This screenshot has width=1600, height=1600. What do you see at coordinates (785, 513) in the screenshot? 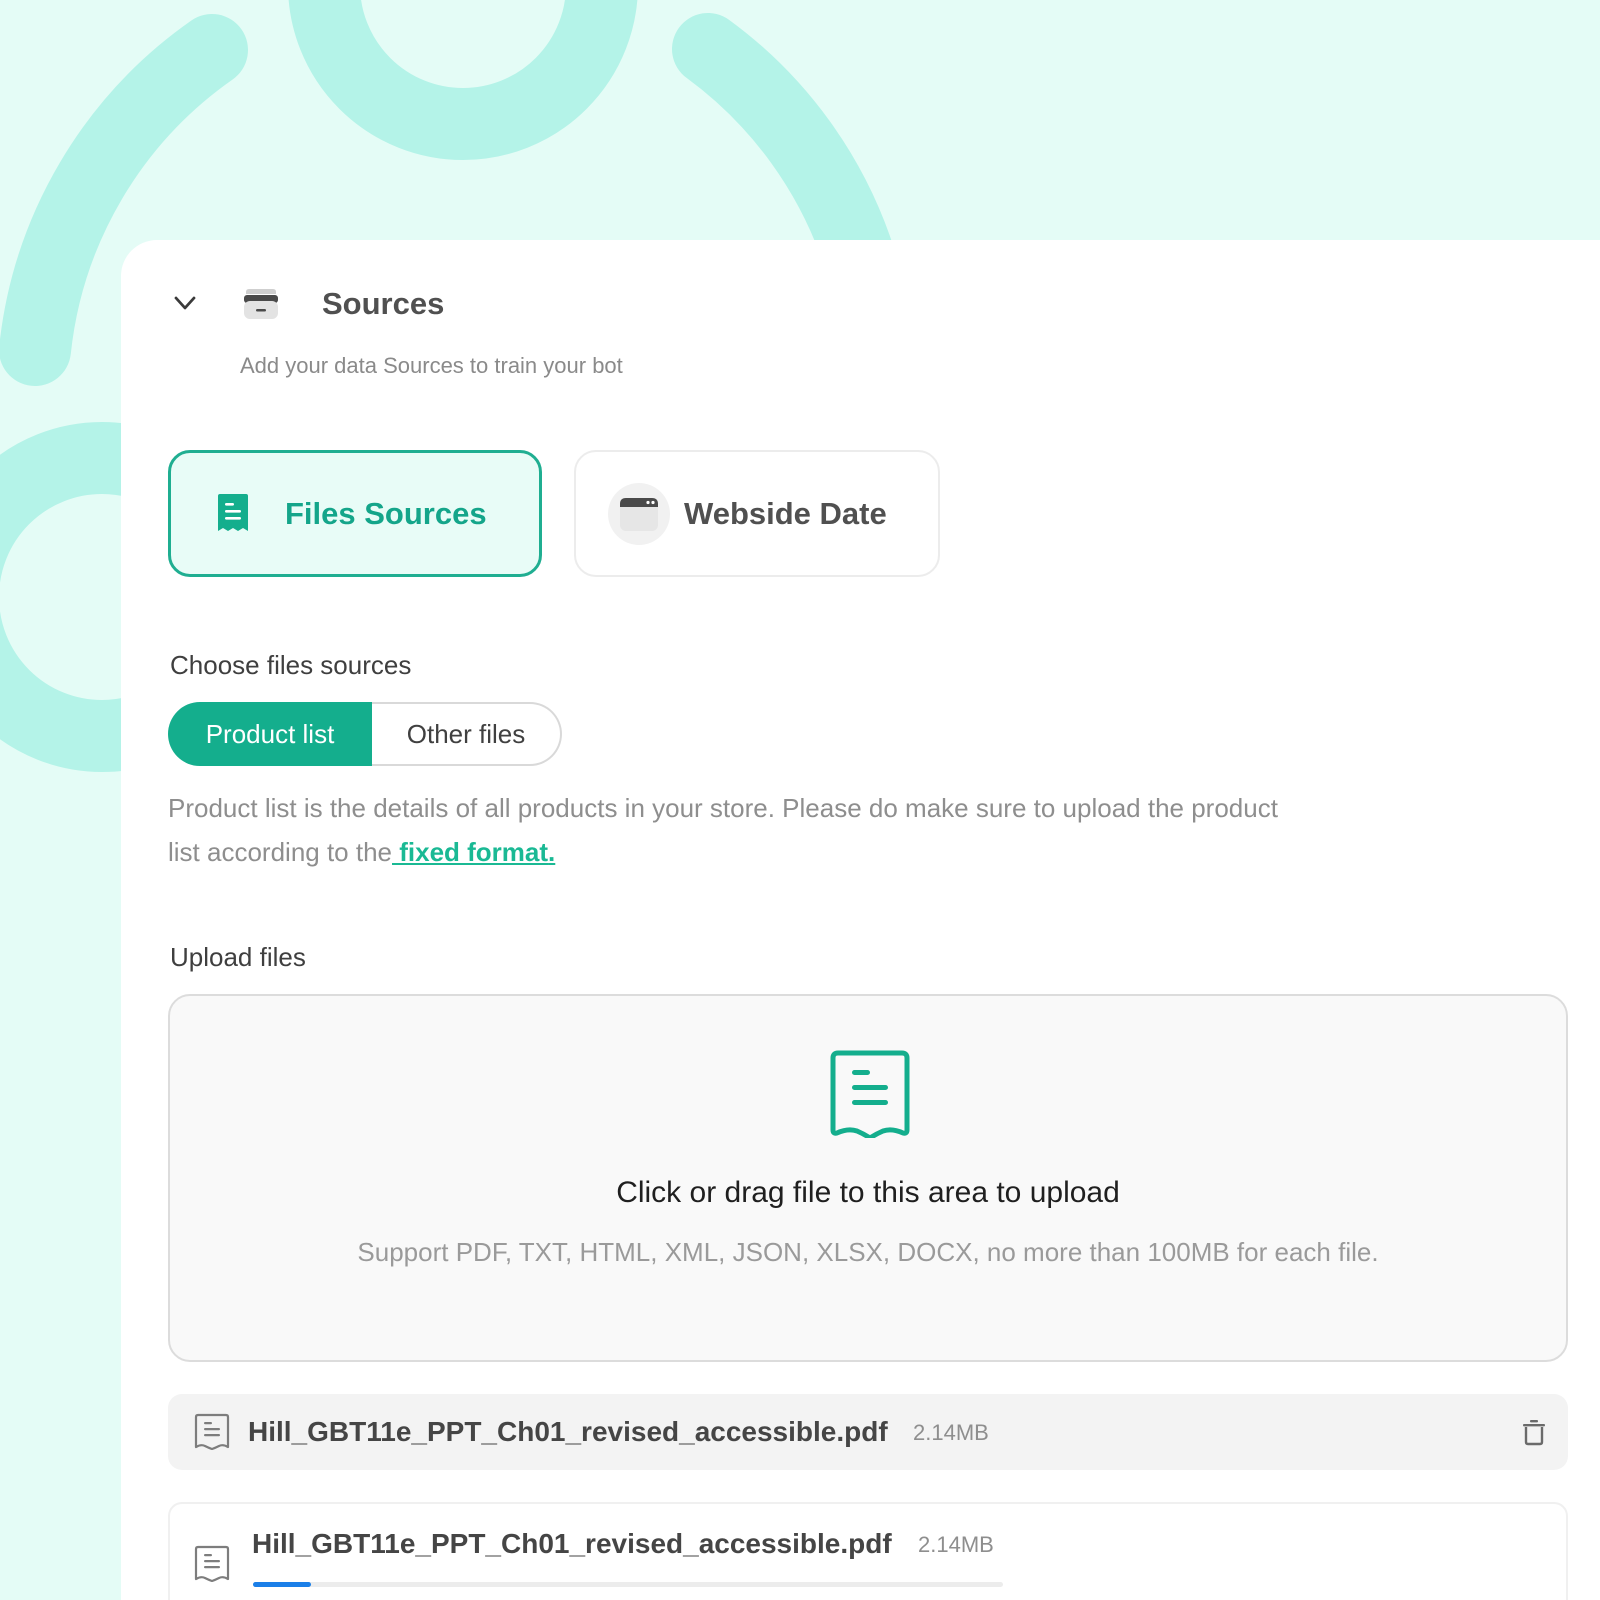
I see `tab-website-date-label: Webside Date` at bounding box center [785, 513].